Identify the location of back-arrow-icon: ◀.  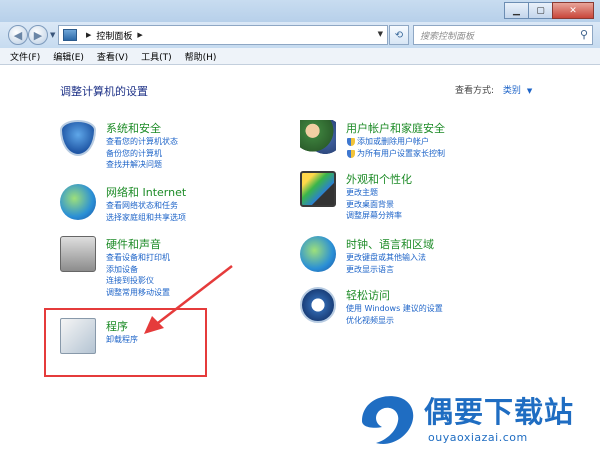
(18, 35).